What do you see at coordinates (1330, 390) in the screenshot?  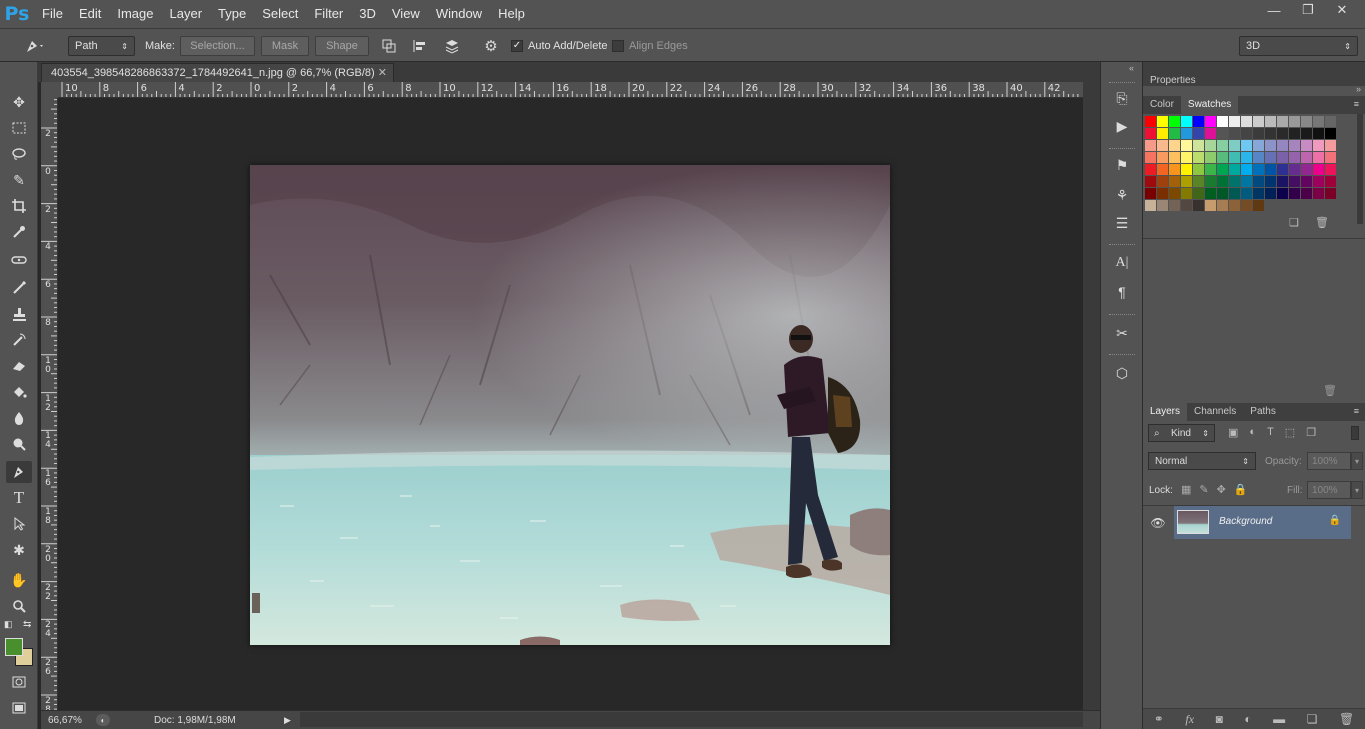 I see `trash-icon: 🗑` at bounding box center [1330, 390].